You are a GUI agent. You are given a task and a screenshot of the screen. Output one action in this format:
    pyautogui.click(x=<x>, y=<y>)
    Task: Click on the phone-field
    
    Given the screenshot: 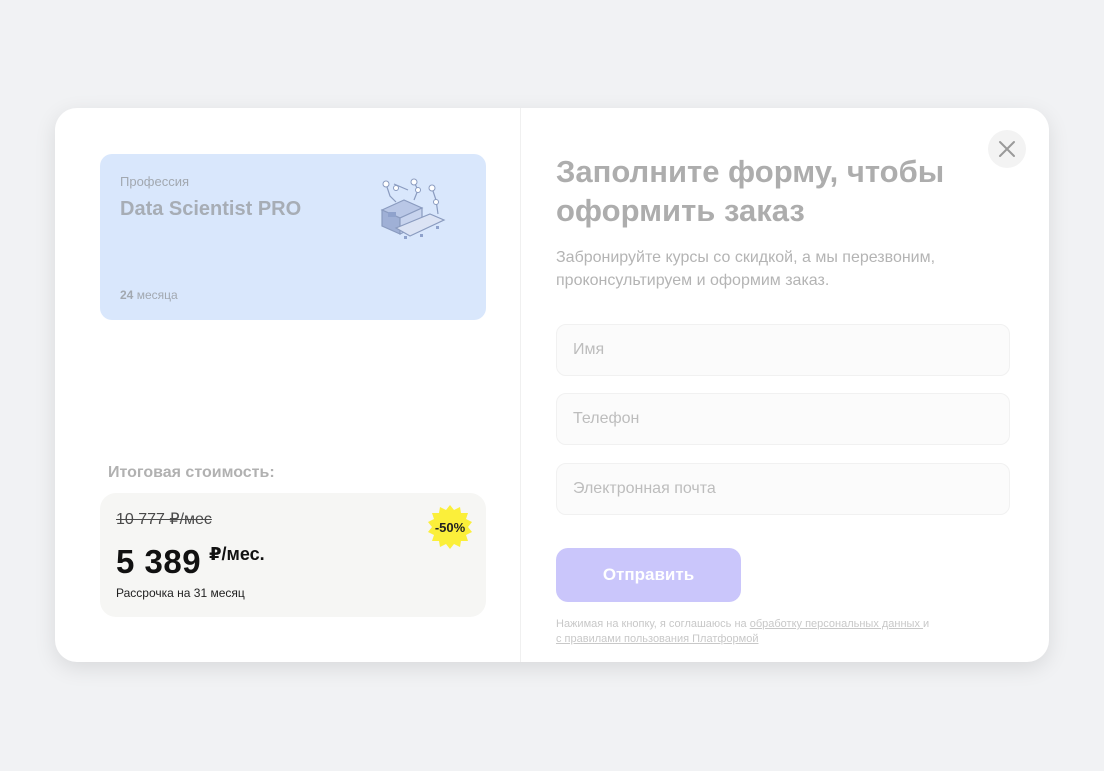 What is the action you would take?
    pyautogui.click(x=783, y=419)
    